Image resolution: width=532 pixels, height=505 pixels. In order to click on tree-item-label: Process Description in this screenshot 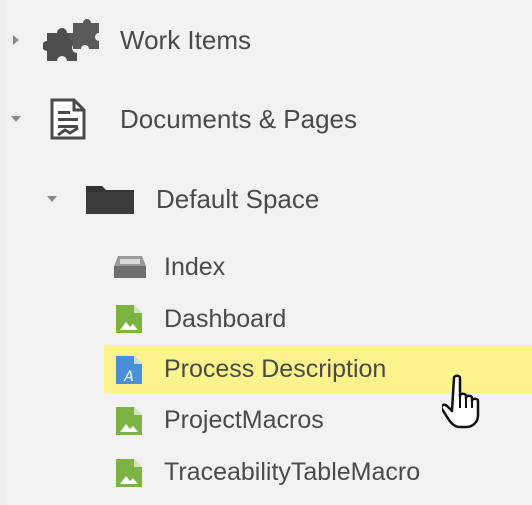, I will do `click(275, 368)`.